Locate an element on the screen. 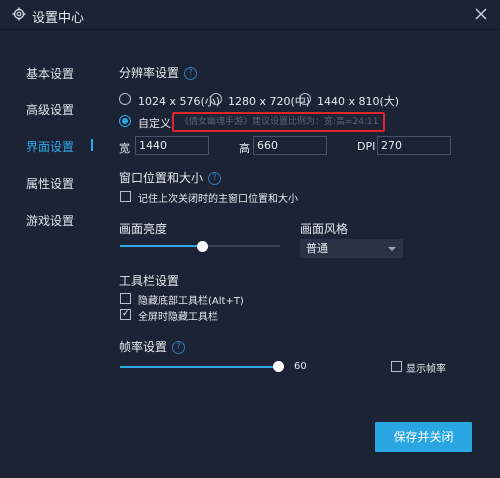  brightness-title: 画面亮度 is located at coordinates (143, 229).